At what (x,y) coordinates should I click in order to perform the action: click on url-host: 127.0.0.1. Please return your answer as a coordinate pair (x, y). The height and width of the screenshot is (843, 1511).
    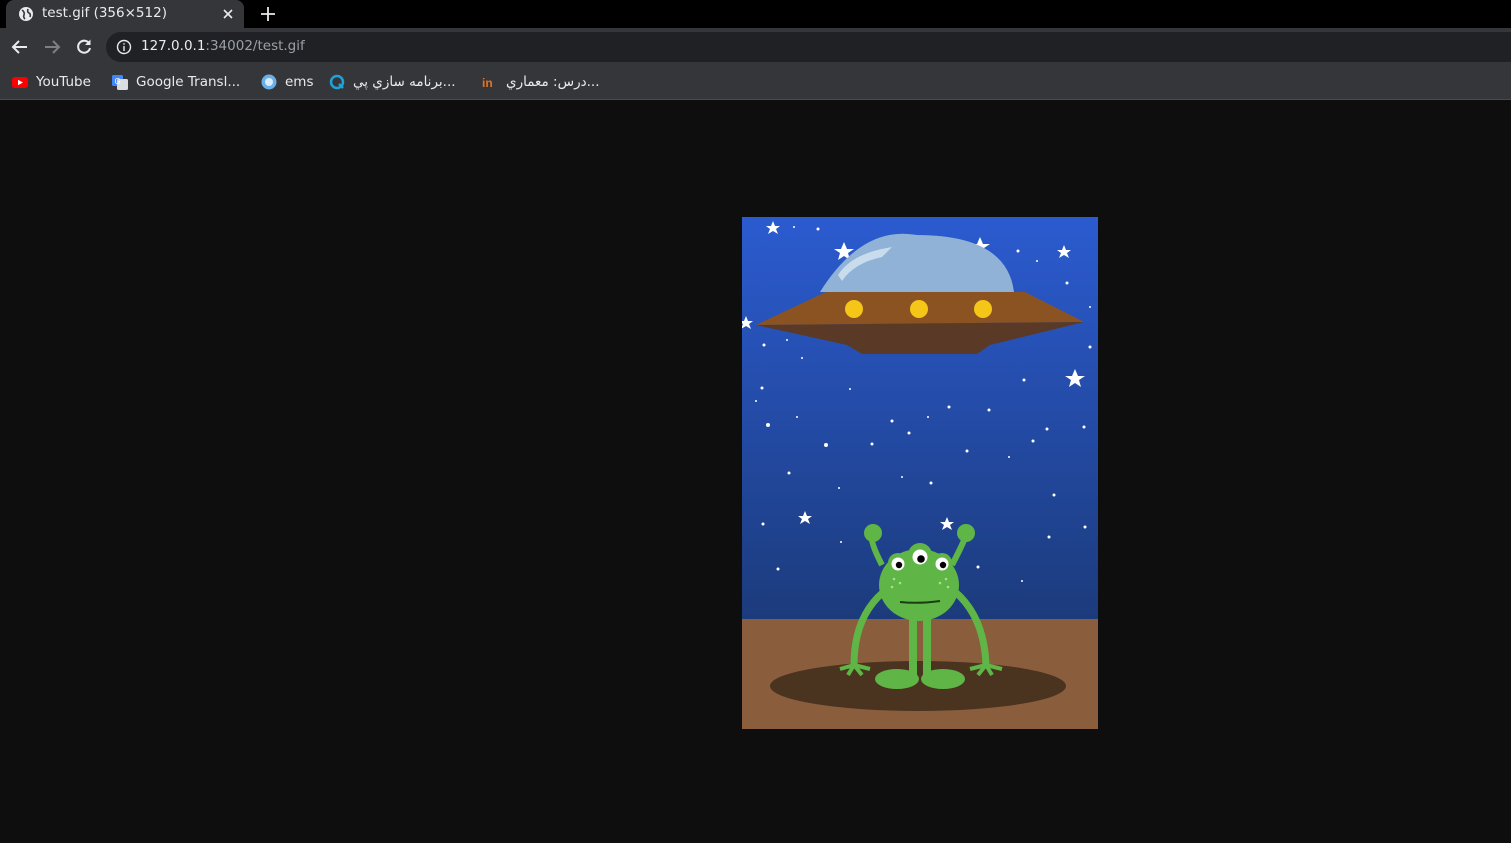
    Looking at the image, I should click on (173, 46).